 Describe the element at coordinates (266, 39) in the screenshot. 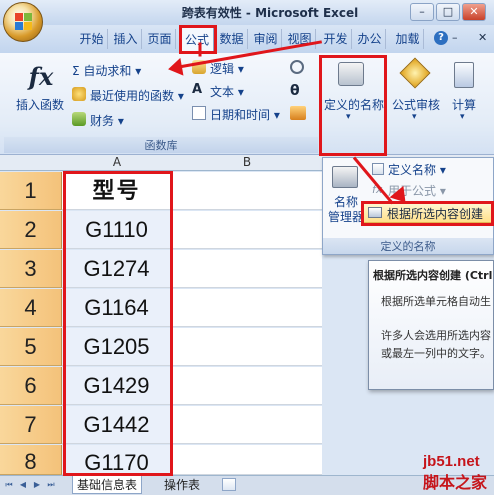

I see `tab-review: 审阅` at that location.